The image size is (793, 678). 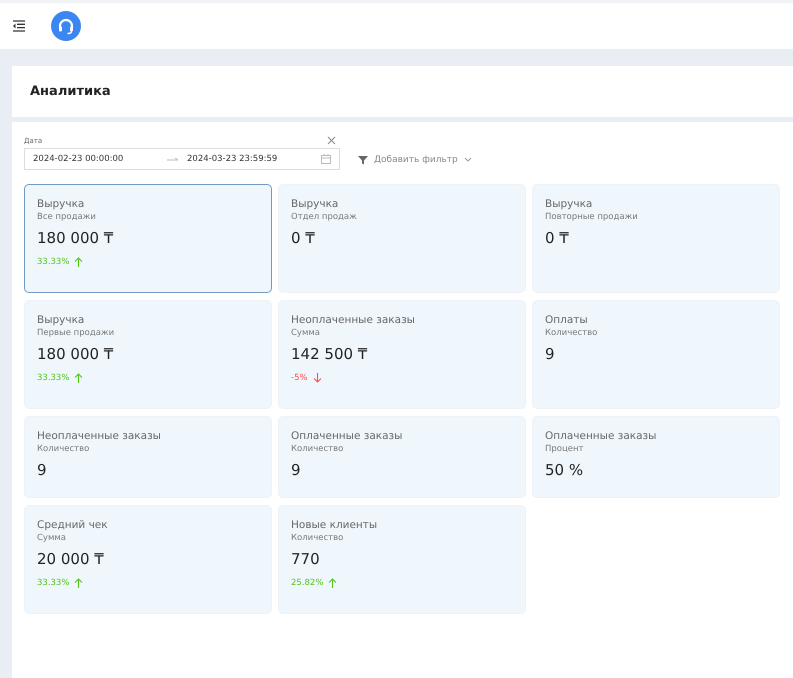 I want to click on card-subtitle: Процент, so click(x=564, y=449).